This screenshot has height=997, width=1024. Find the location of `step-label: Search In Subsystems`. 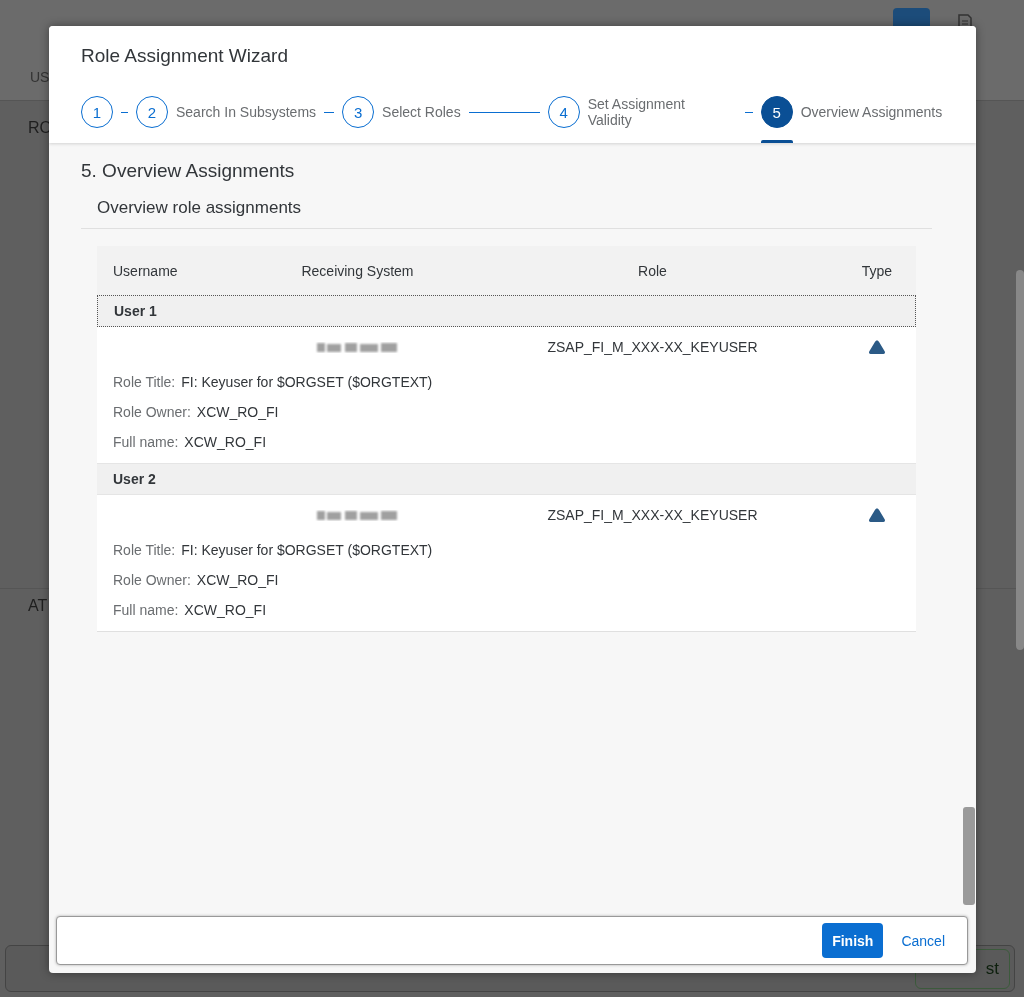

step-label: Search In Subsystems is located at coordinates (246, 112).